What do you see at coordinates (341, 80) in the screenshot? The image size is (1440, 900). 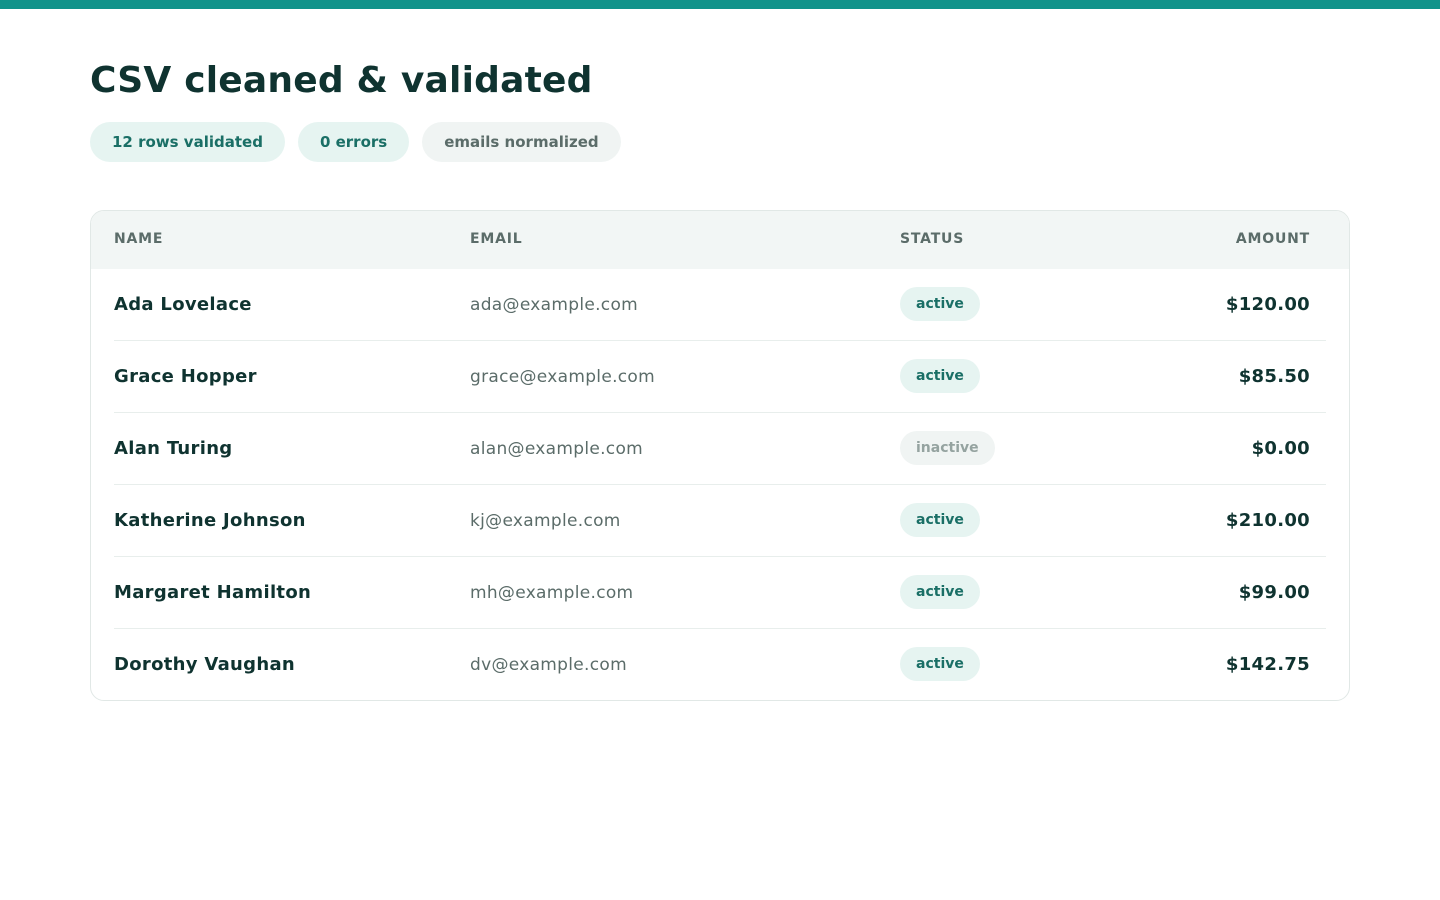 I see `page-title: CSV cleaned & validated` at bounding box center [341, 80].